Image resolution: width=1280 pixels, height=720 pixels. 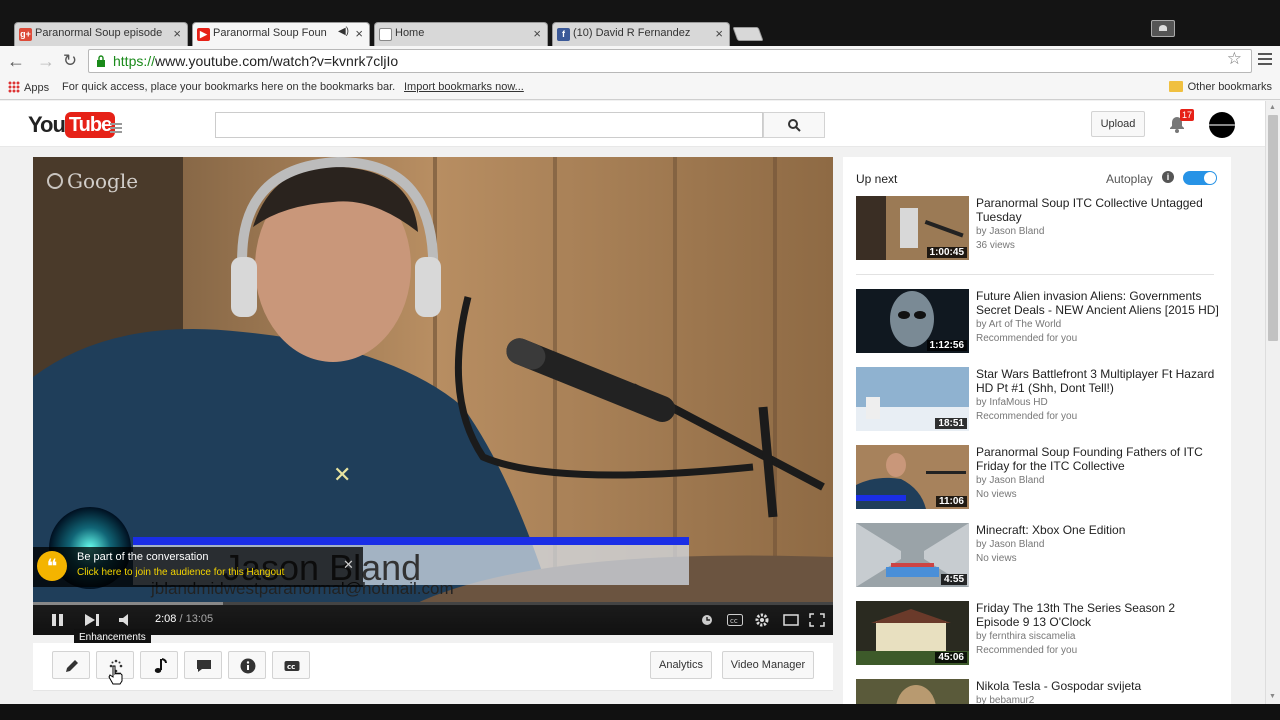 I want to click on info-button, so click(x=247, y=665).